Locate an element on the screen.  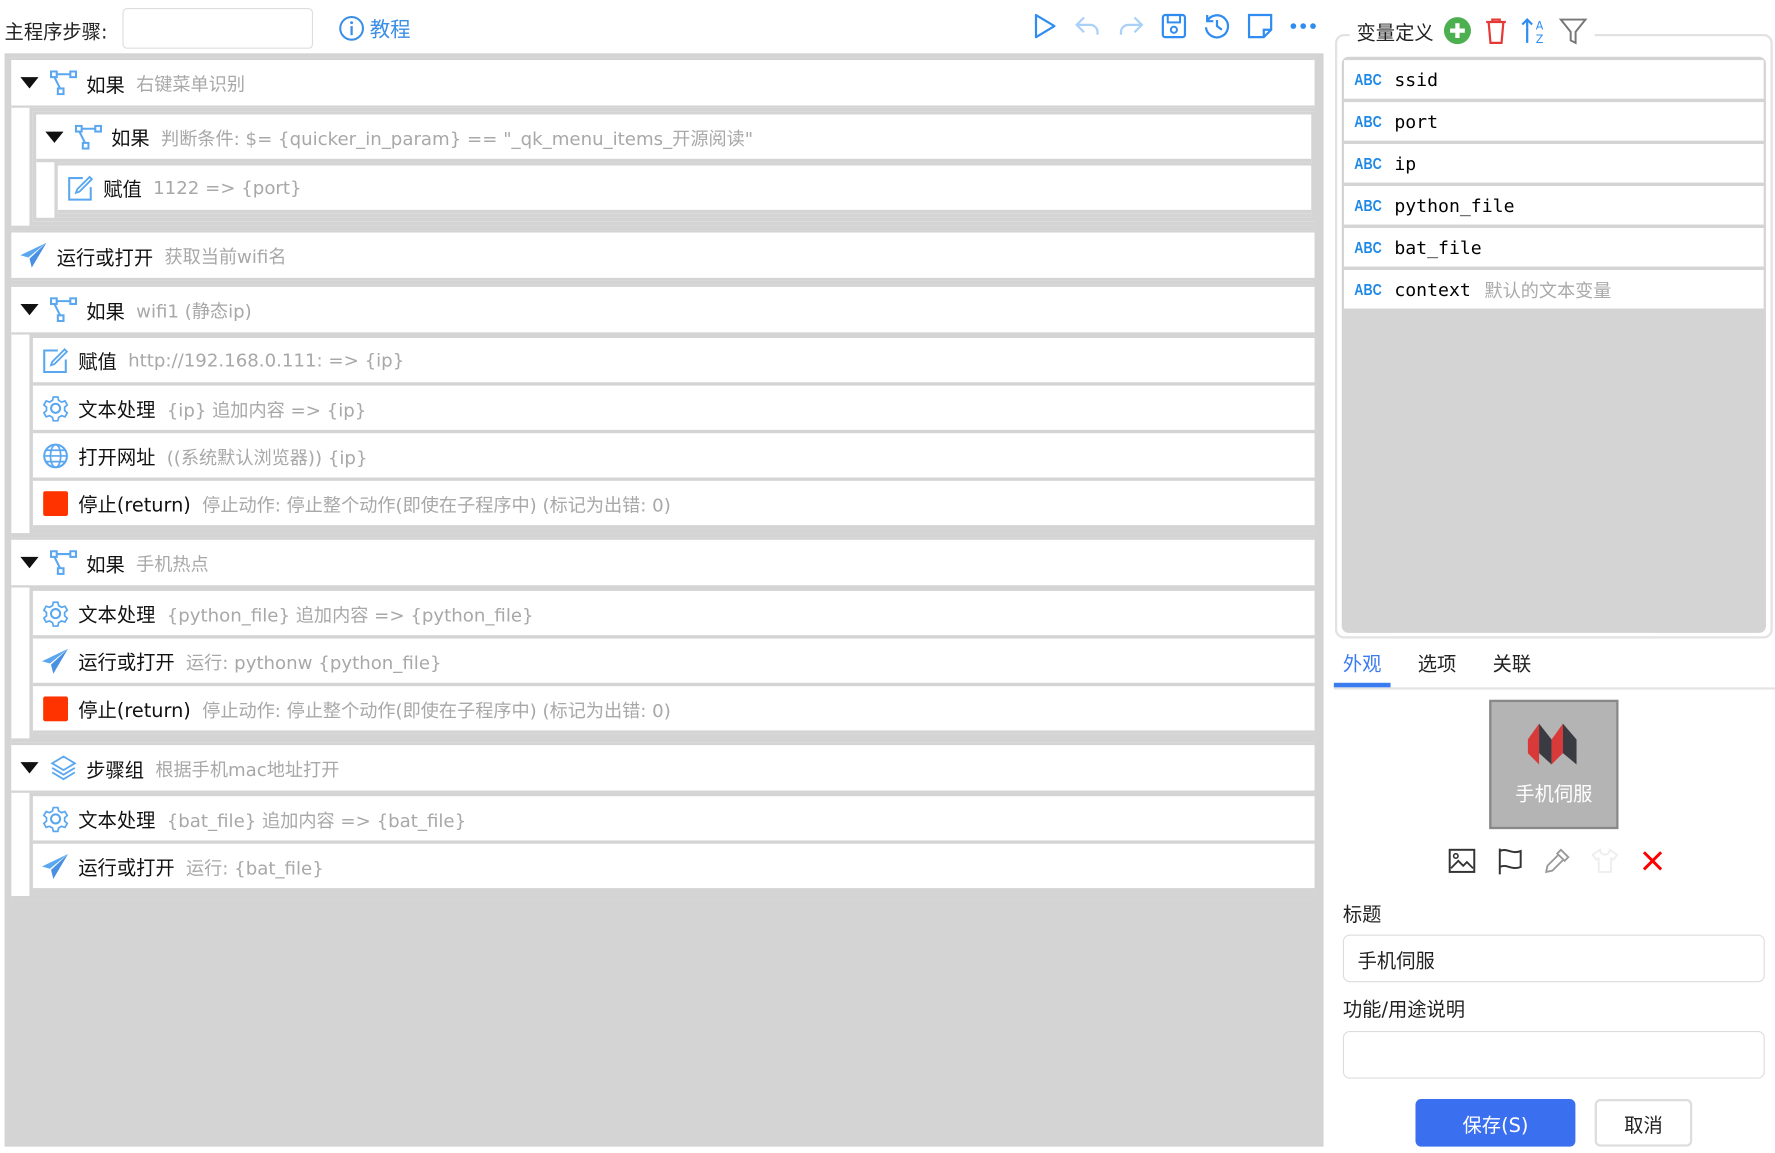
step-description: 获取当前wifi名 is located at coordinates (225, 257).